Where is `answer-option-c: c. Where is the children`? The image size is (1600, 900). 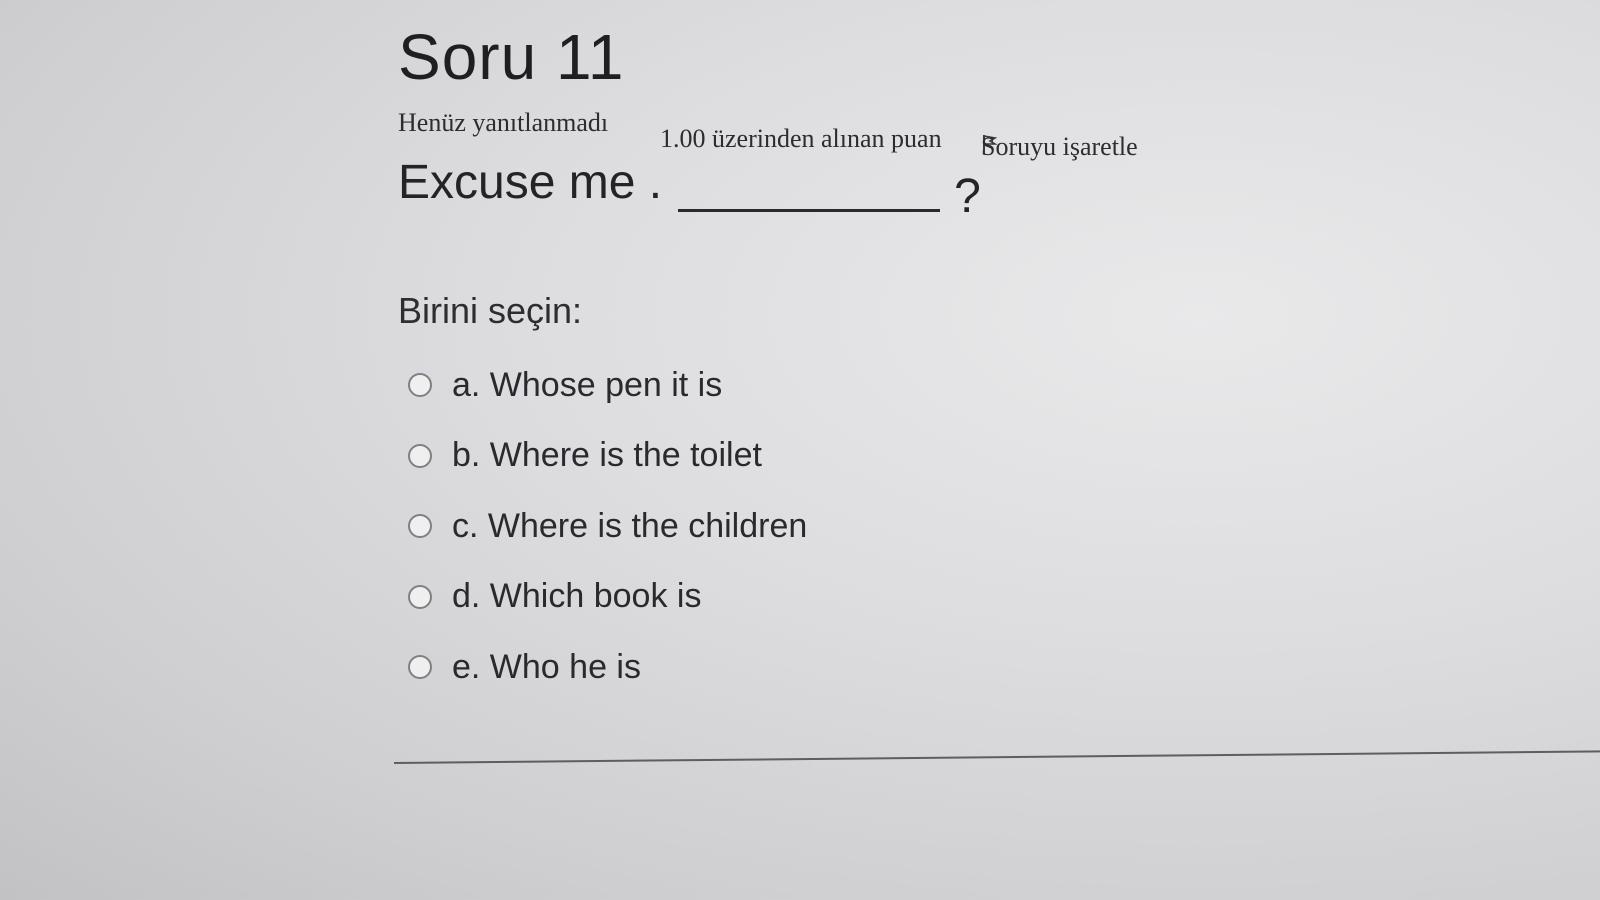
answer-option-c: c. Where is the children is located at coordinates (607, 526).